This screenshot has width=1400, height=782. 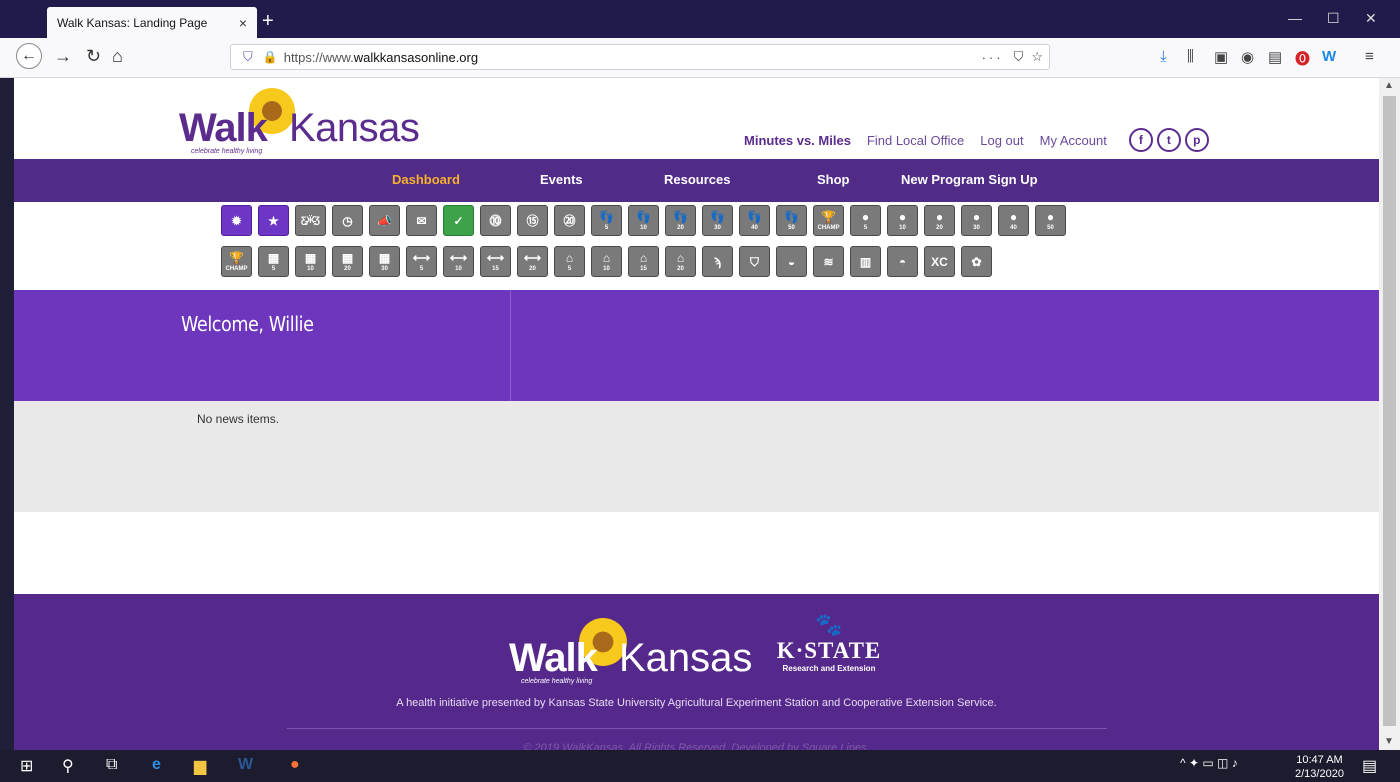 I want to click on footprints-40-icon: 👣 40, so click(x=754, y=220).